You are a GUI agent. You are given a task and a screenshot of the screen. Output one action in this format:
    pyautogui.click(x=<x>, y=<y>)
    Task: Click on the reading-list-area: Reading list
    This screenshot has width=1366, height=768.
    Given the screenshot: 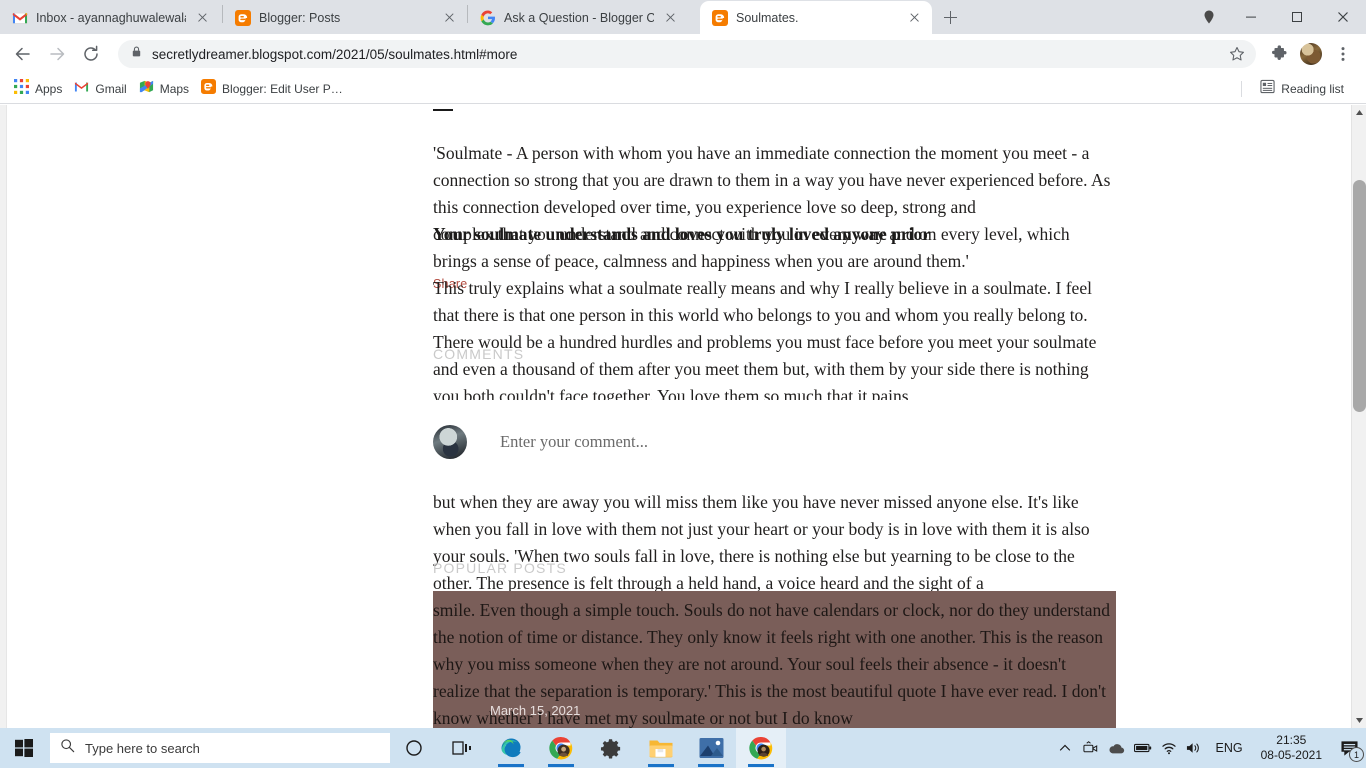 What is the action you would take?
    pyautogui.click(x=1298, y=89)
    